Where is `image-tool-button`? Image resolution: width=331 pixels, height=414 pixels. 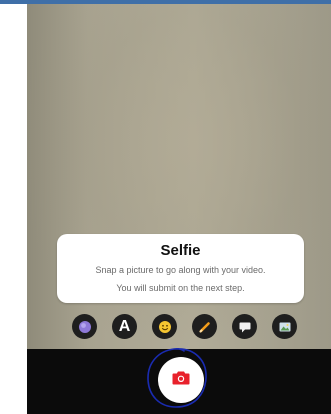
image-tool-button is located at coordinates (284, 326).